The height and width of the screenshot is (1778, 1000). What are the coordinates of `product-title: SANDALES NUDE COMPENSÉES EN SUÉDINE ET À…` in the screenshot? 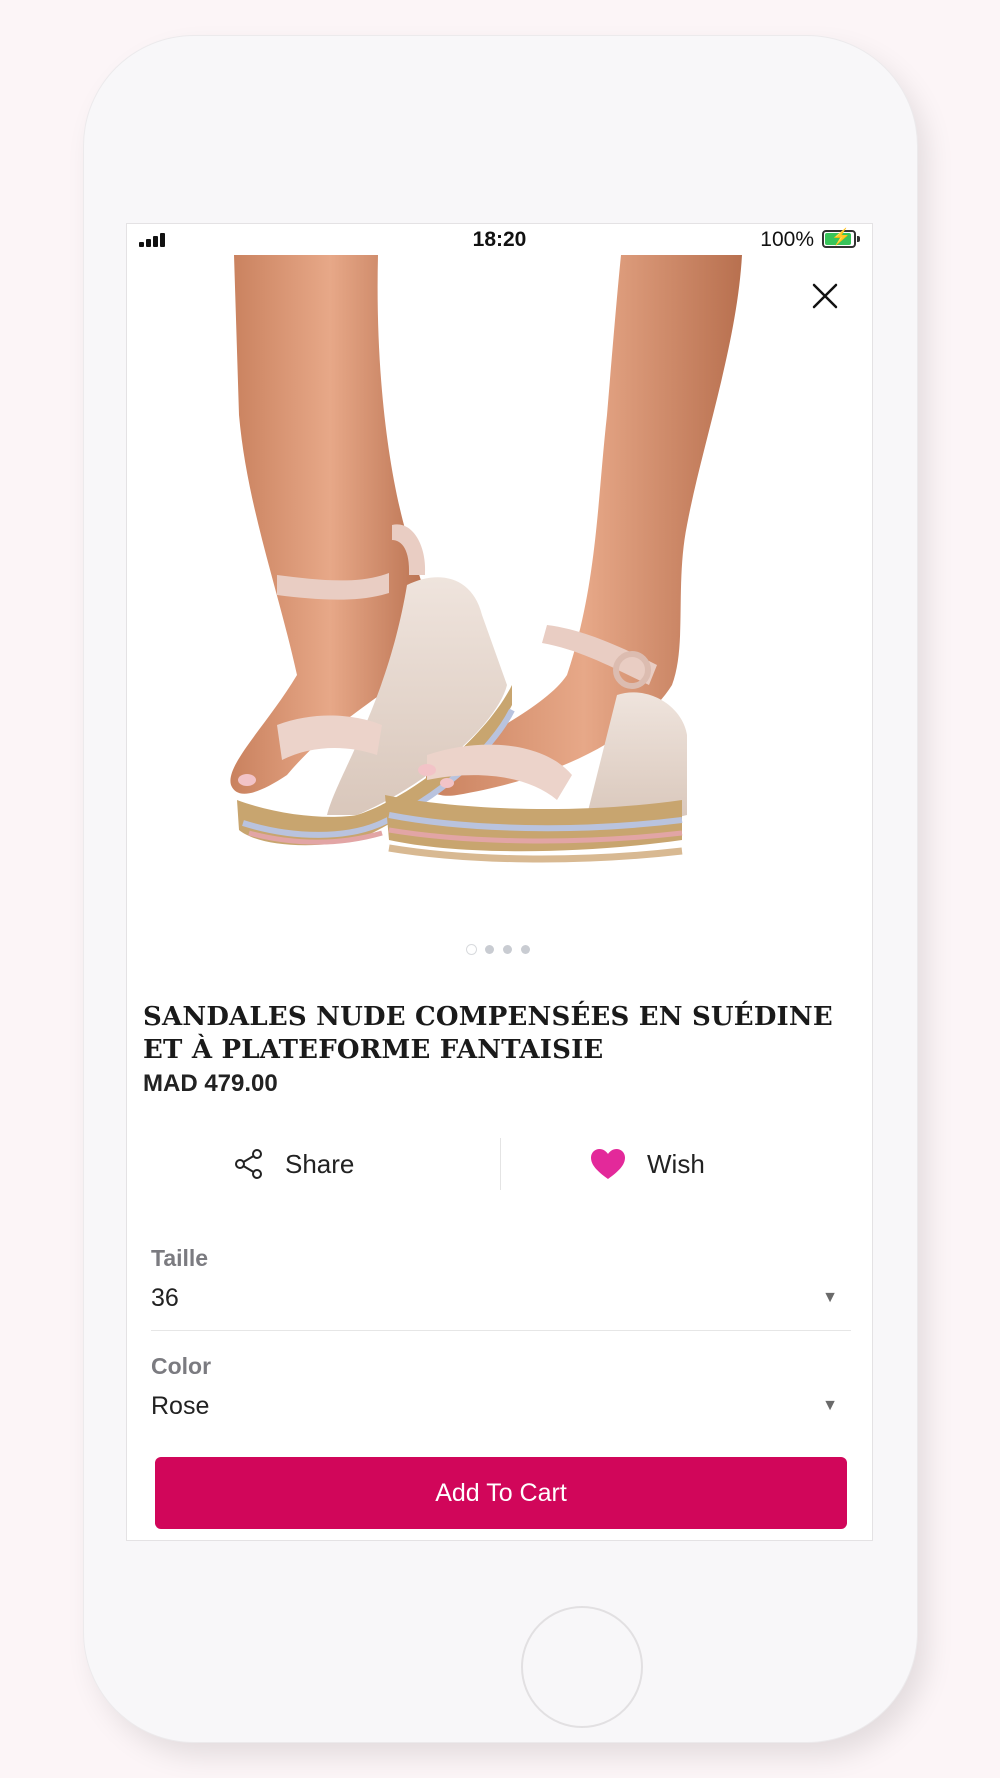 It's located at (488, 1033).